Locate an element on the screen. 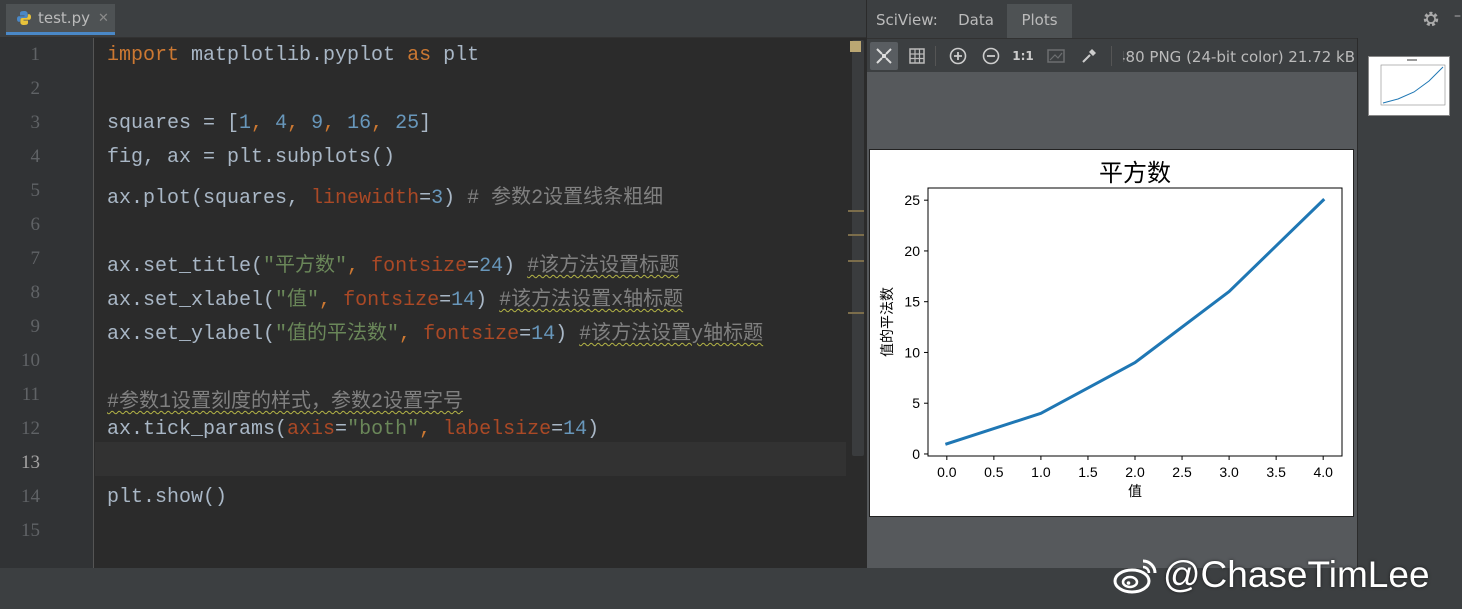 This screenshot has height=609, width=1462. watermark: @ChaseTimLee is located at coordinates (1271, 575).